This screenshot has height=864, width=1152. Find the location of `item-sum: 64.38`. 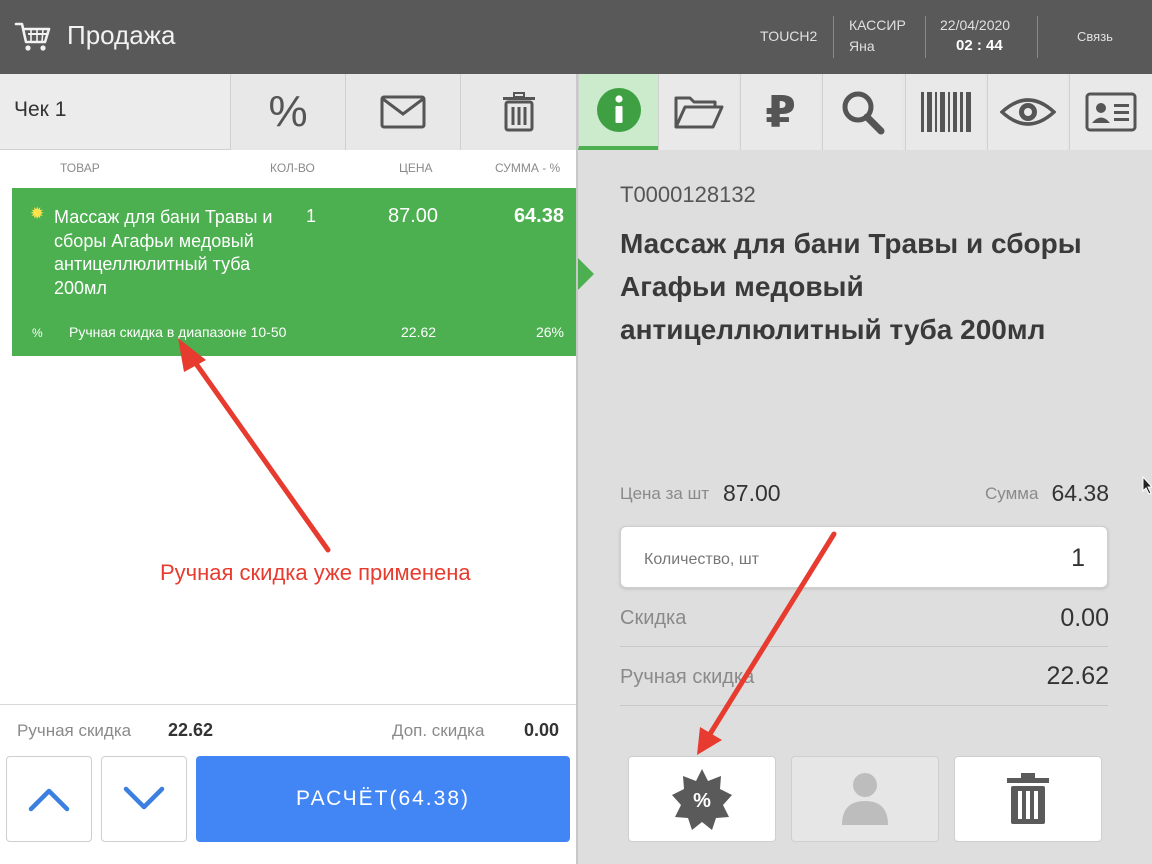

item-sum: 64.38 is located at coordinates (538, 216).